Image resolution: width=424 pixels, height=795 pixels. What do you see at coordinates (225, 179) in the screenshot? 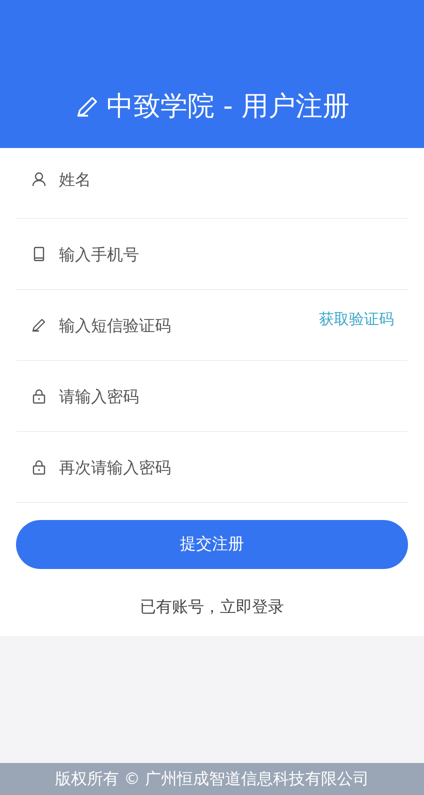
I see `input-field: 姓名` at bounding box center [225, 179].